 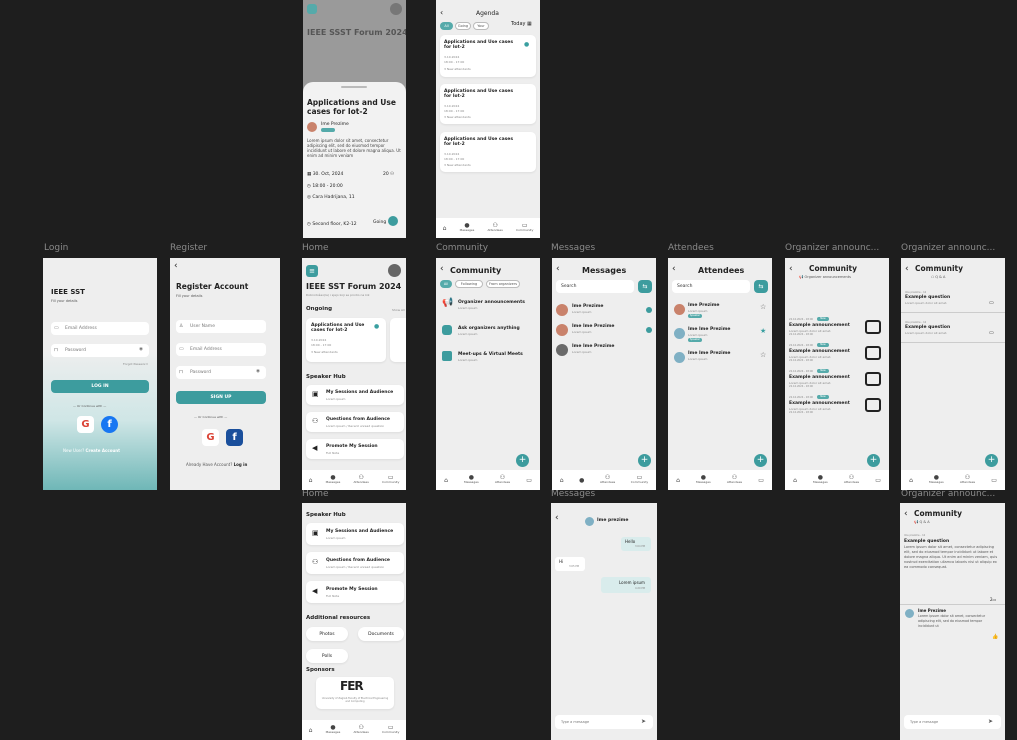 What do you see at coordinates (398, 340) in the screenshot?
I see `ongoing-session-card-partial` at bounding box center [398, 340].